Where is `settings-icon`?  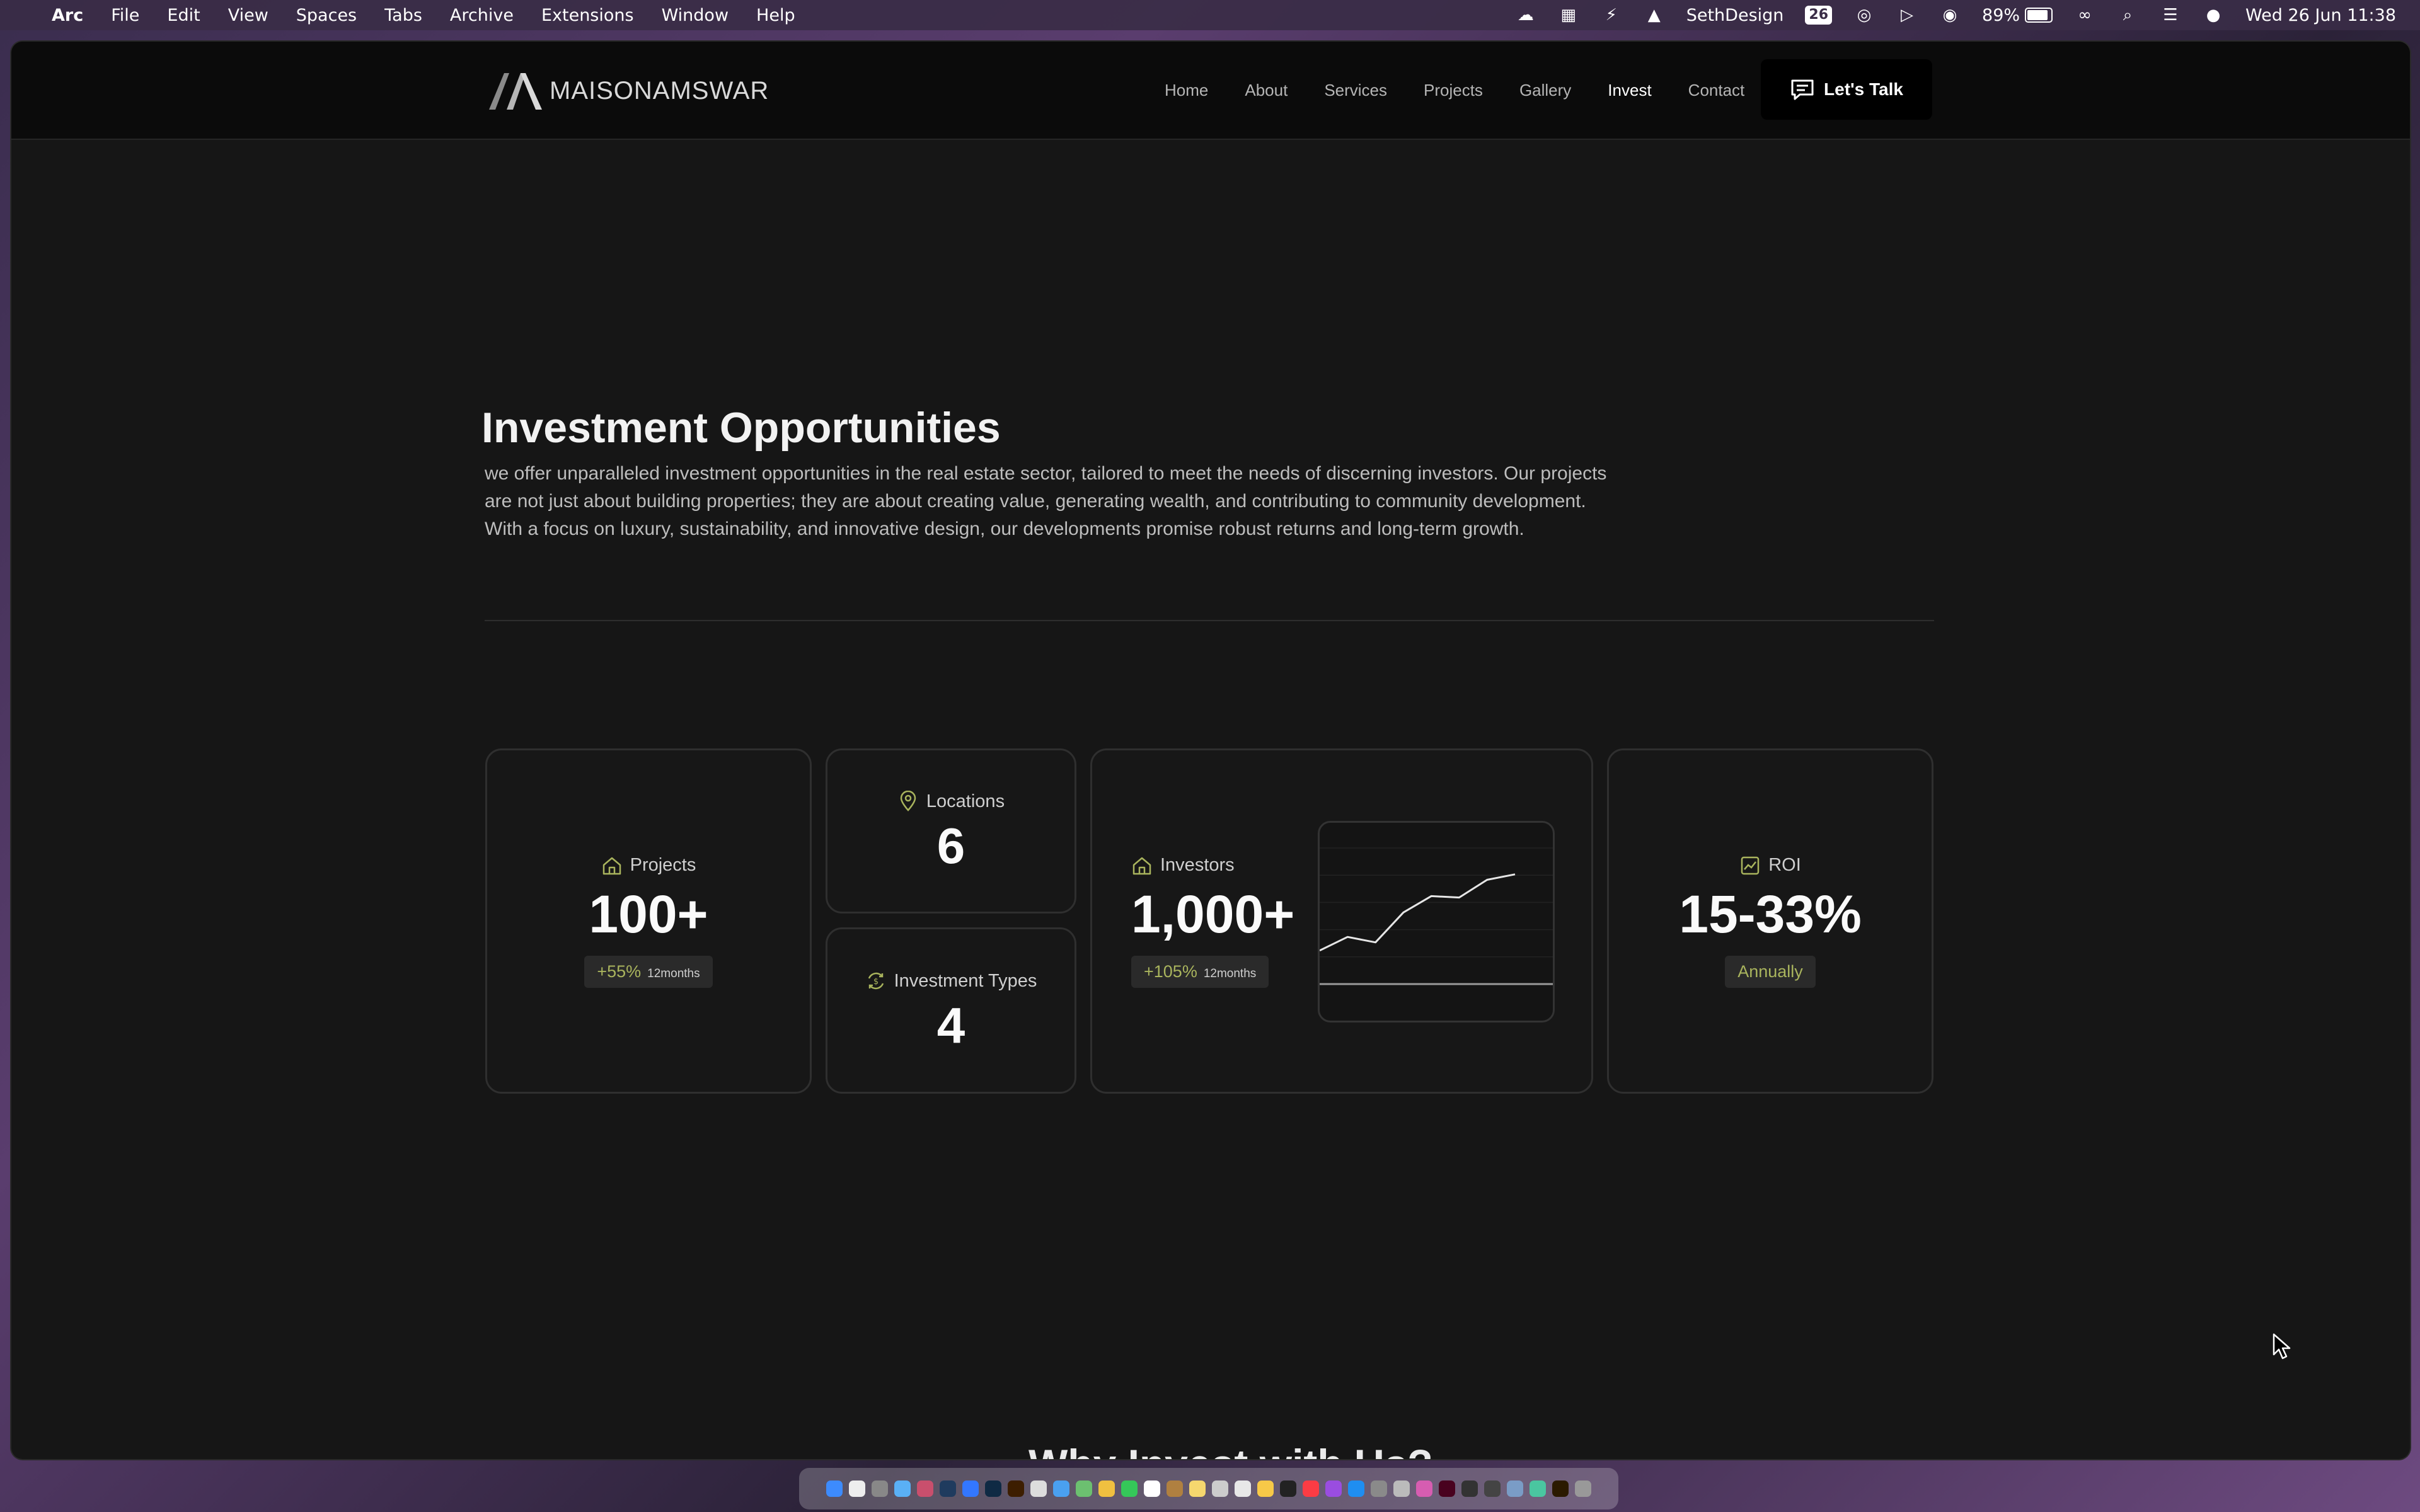
settings-icon is located at coordinates (1379, 1488).